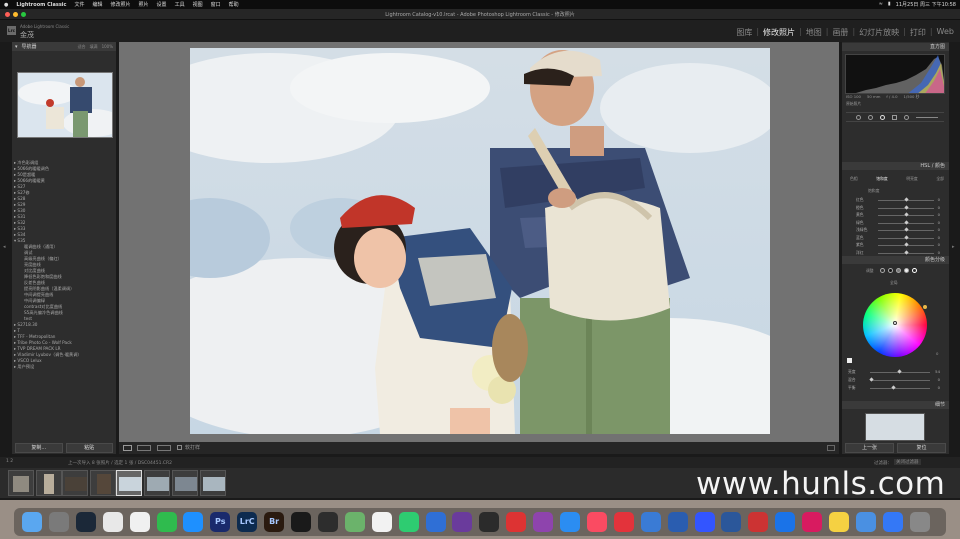 The image size is (960, 539). I want to click on wheel-edge-handle, so click(925, 307).